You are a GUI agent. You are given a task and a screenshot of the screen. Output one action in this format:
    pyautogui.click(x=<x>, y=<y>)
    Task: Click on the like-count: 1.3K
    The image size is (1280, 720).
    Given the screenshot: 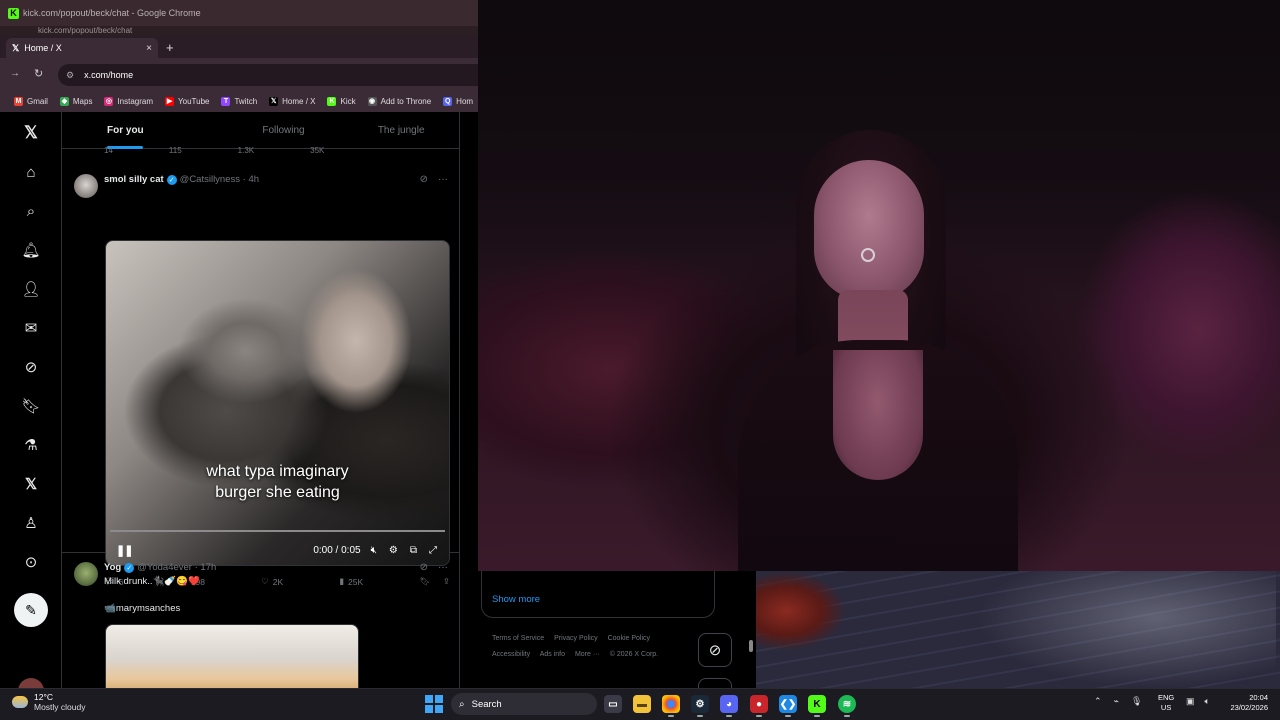 What is the action you would take?
    pyautogui.click(x=246, y=150)
    